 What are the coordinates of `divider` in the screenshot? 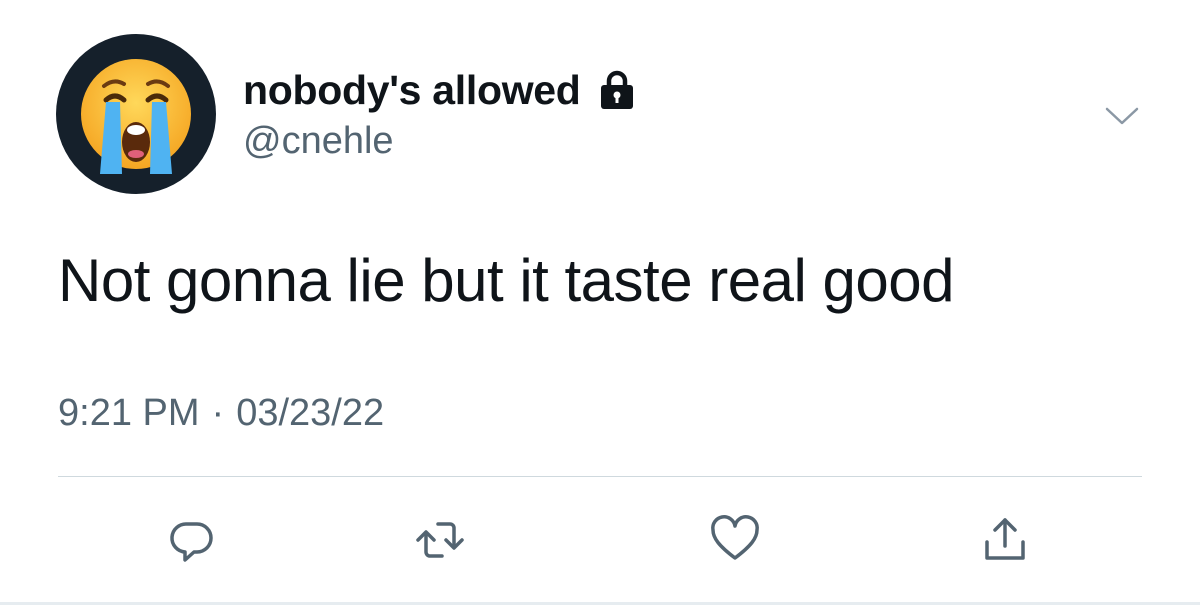 It's located at (600, 476).